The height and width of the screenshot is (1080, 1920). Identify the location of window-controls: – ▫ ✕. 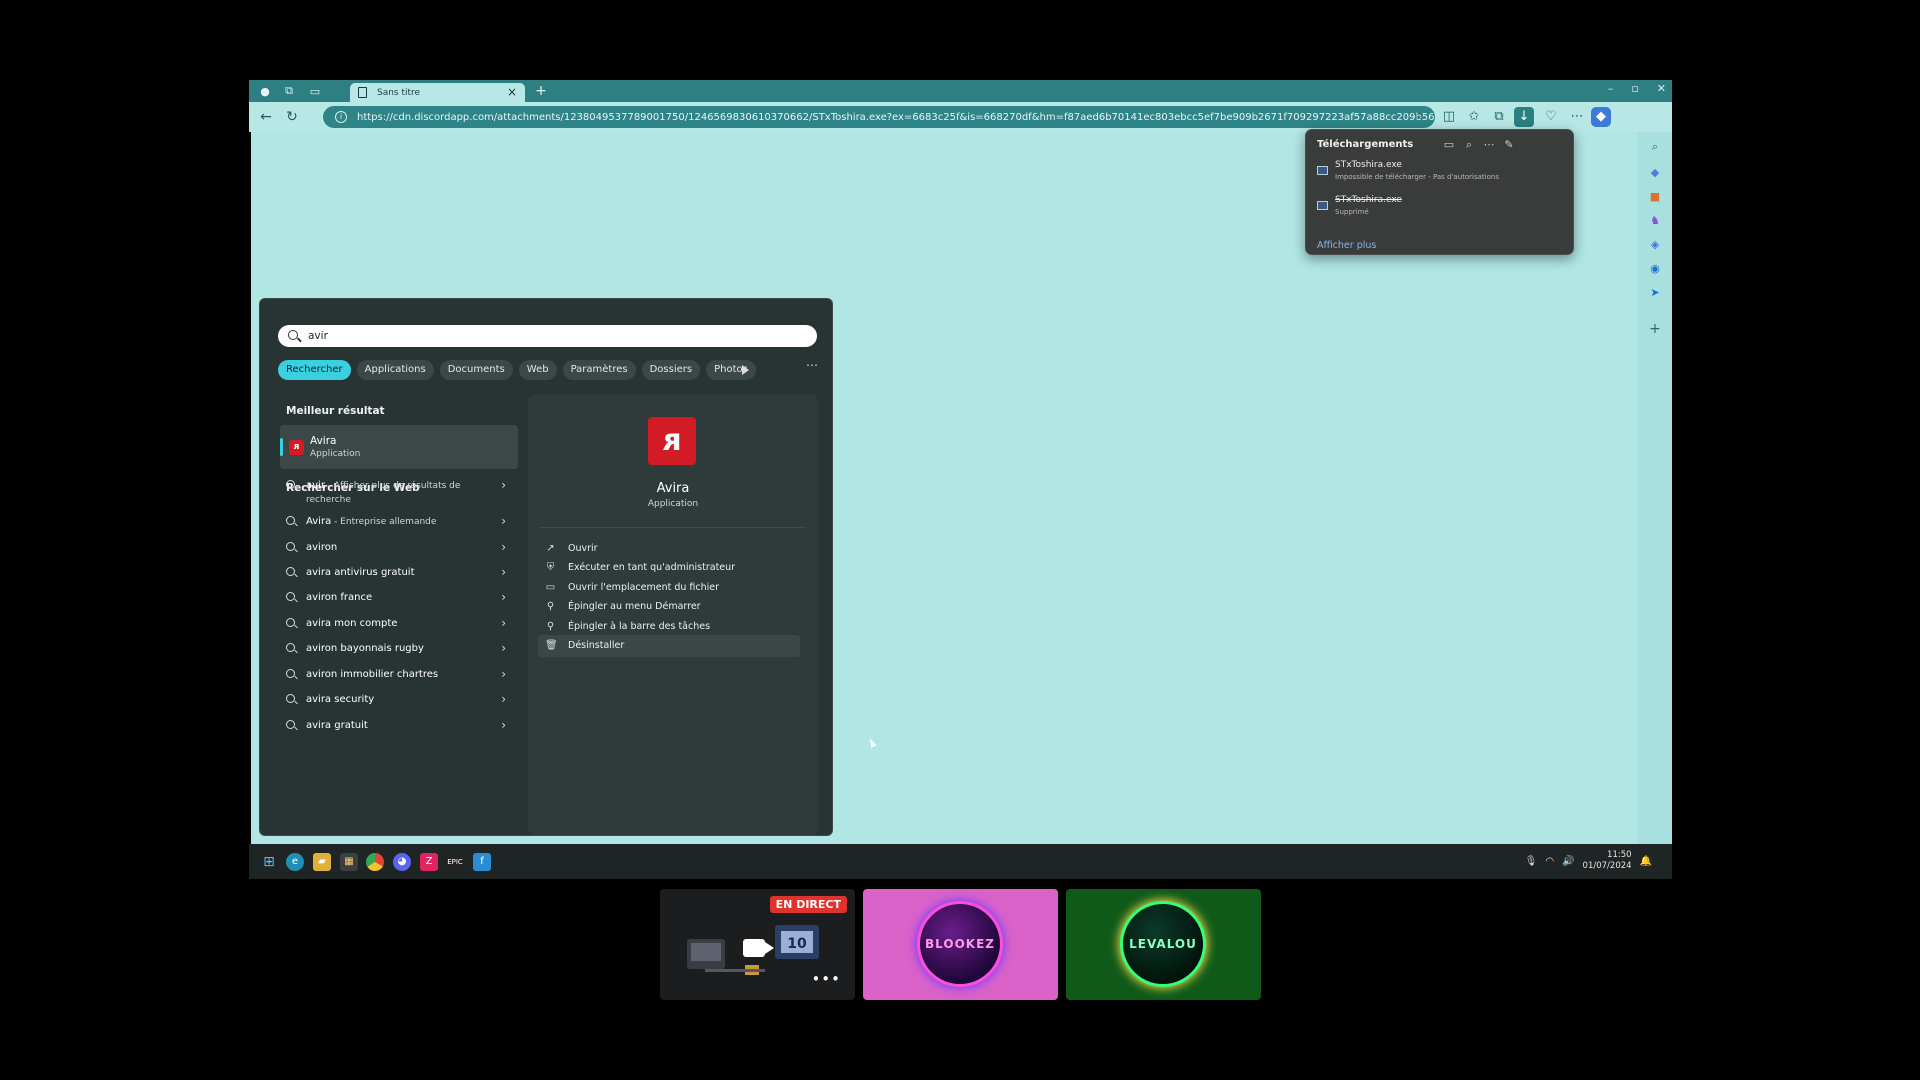
(1637, 88).